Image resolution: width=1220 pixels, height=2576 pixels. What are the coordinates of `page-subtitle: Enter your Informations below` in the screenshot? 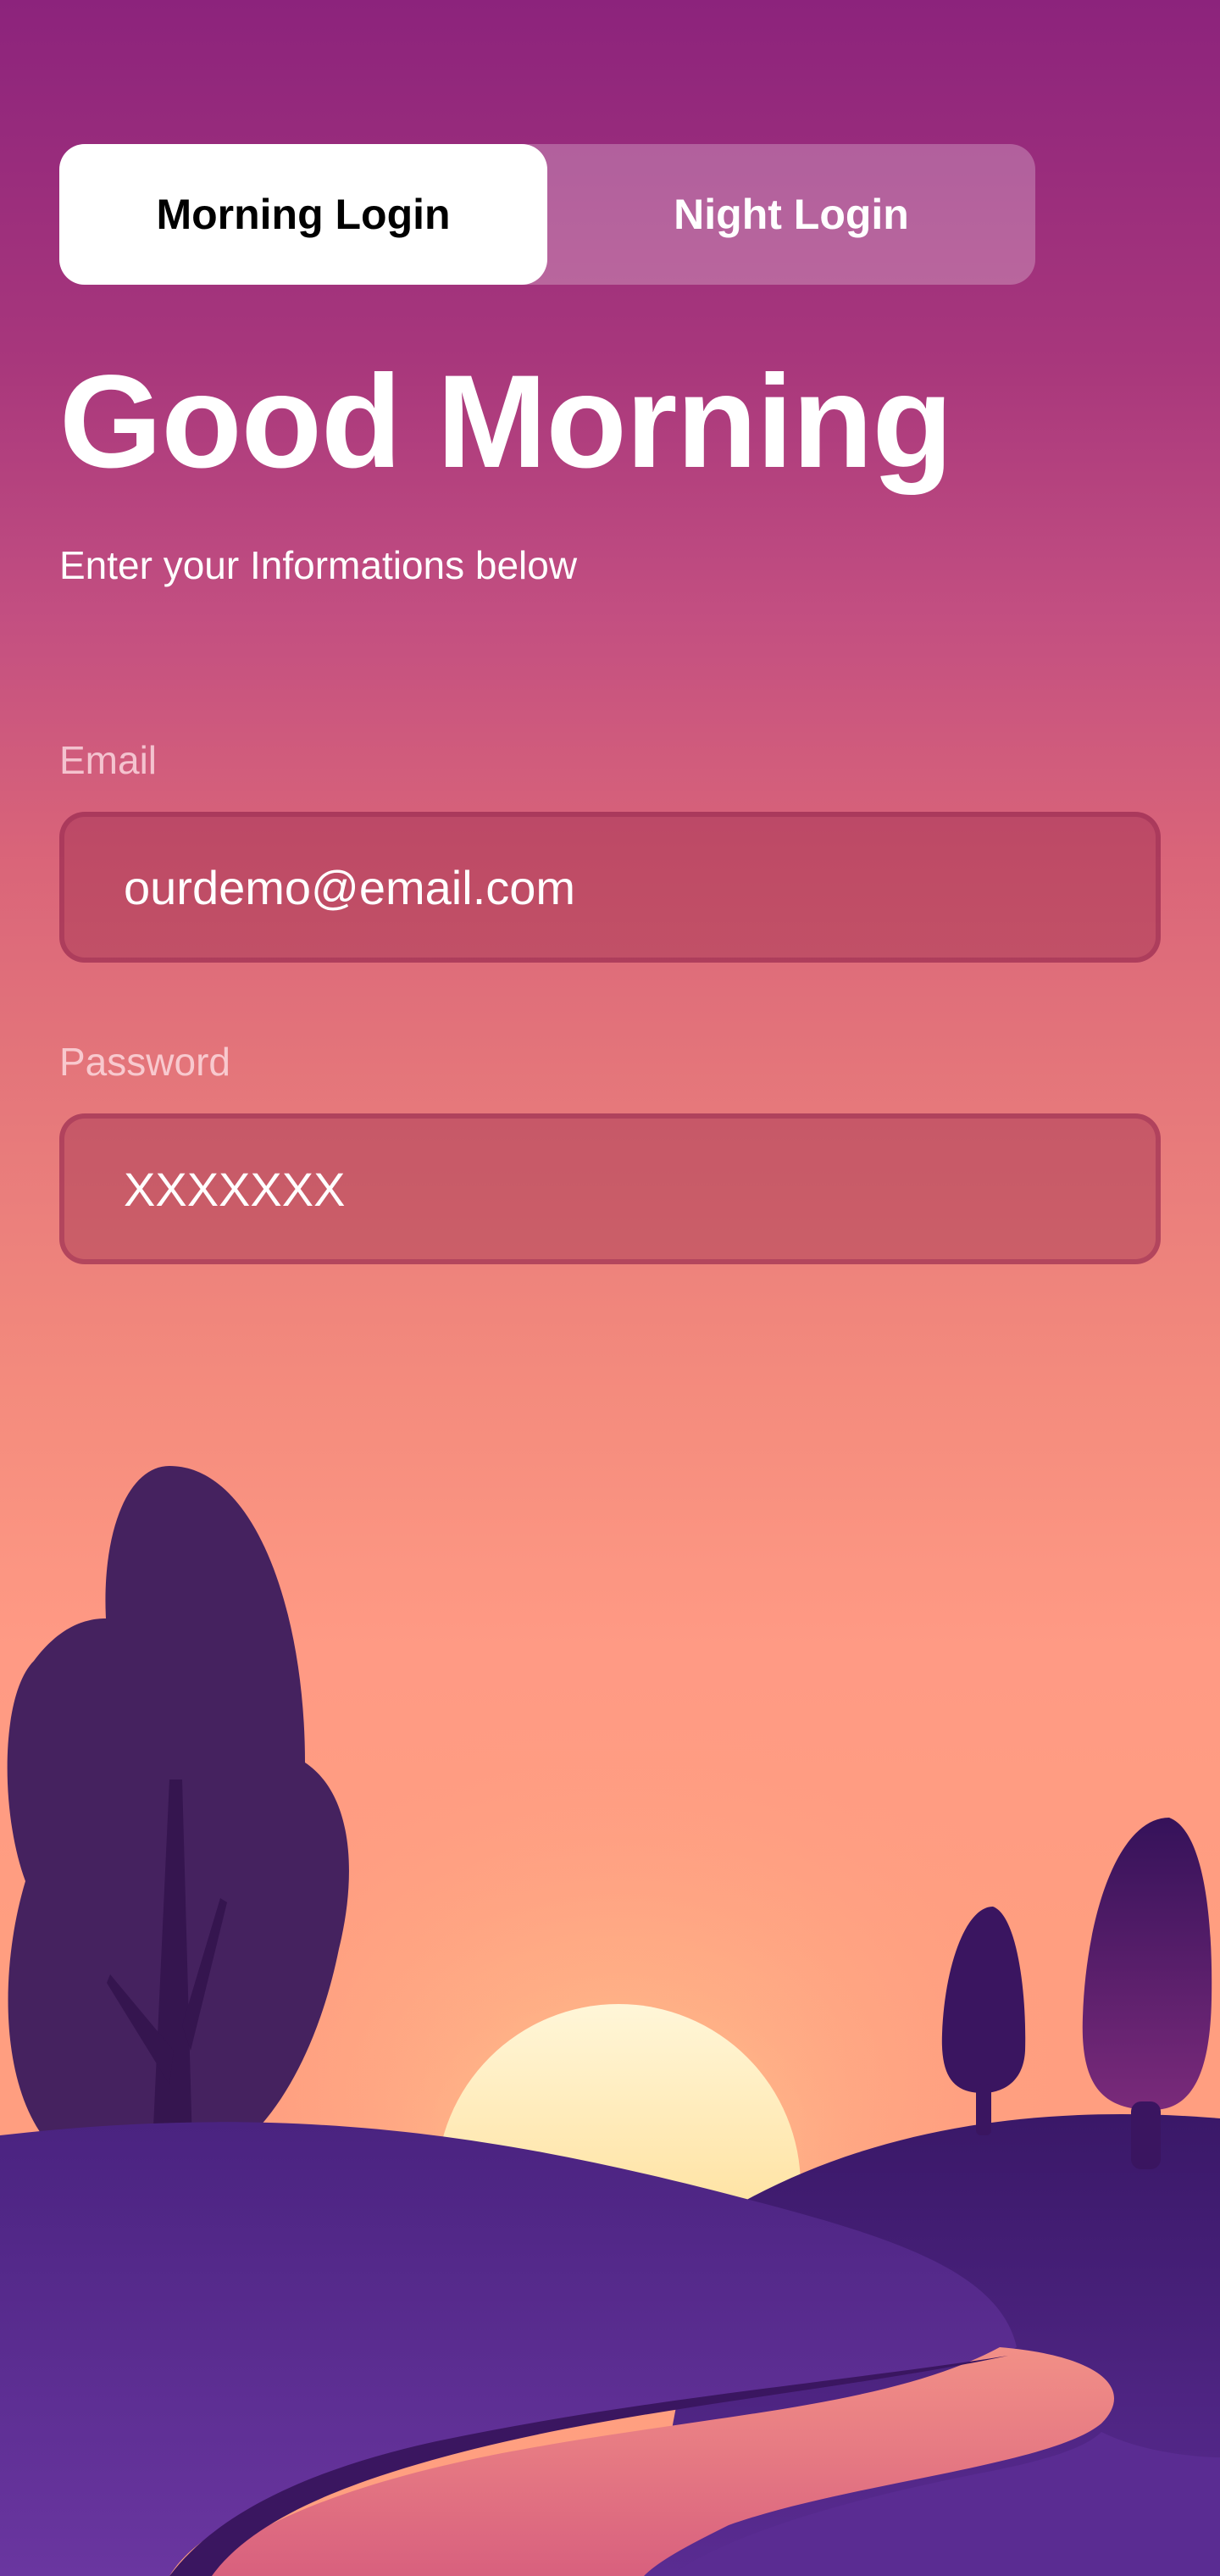 It's located at (318, 565).